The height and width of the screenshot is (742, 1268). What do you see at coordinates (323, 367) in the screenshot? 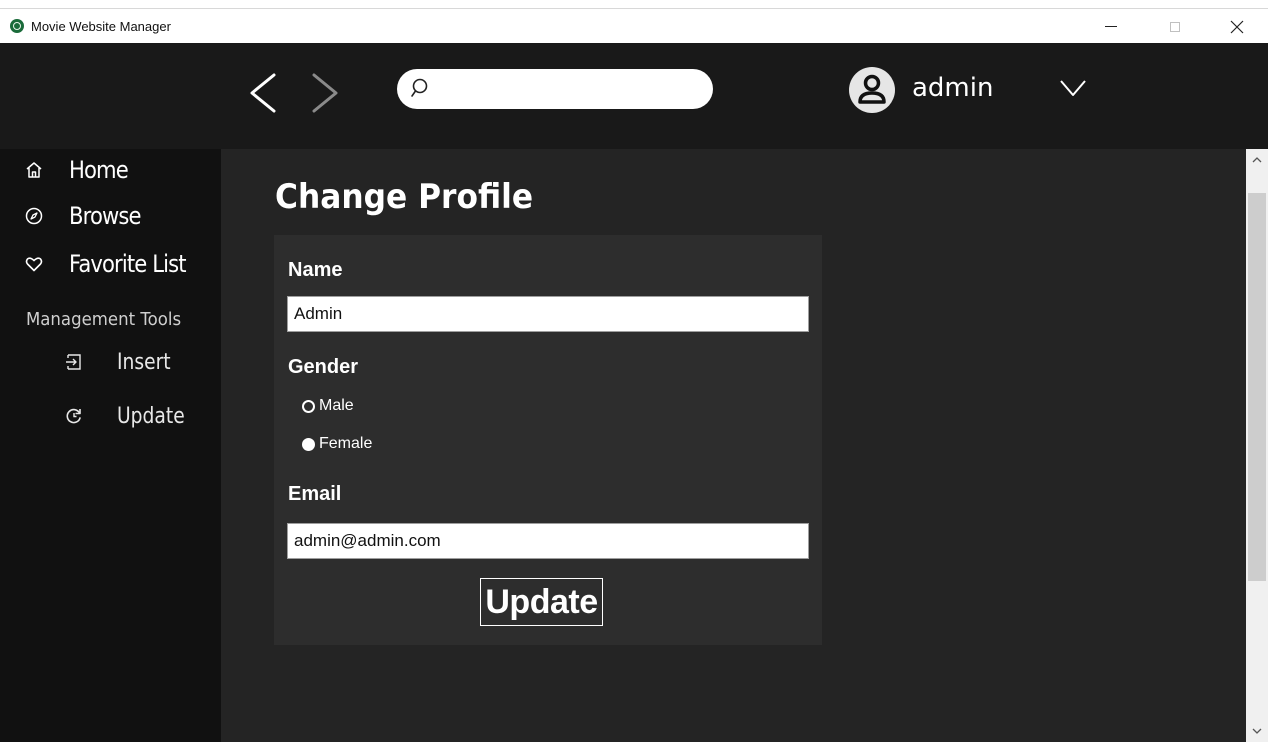
I see `gender-label: Gender` at bounding box center [323, 367].